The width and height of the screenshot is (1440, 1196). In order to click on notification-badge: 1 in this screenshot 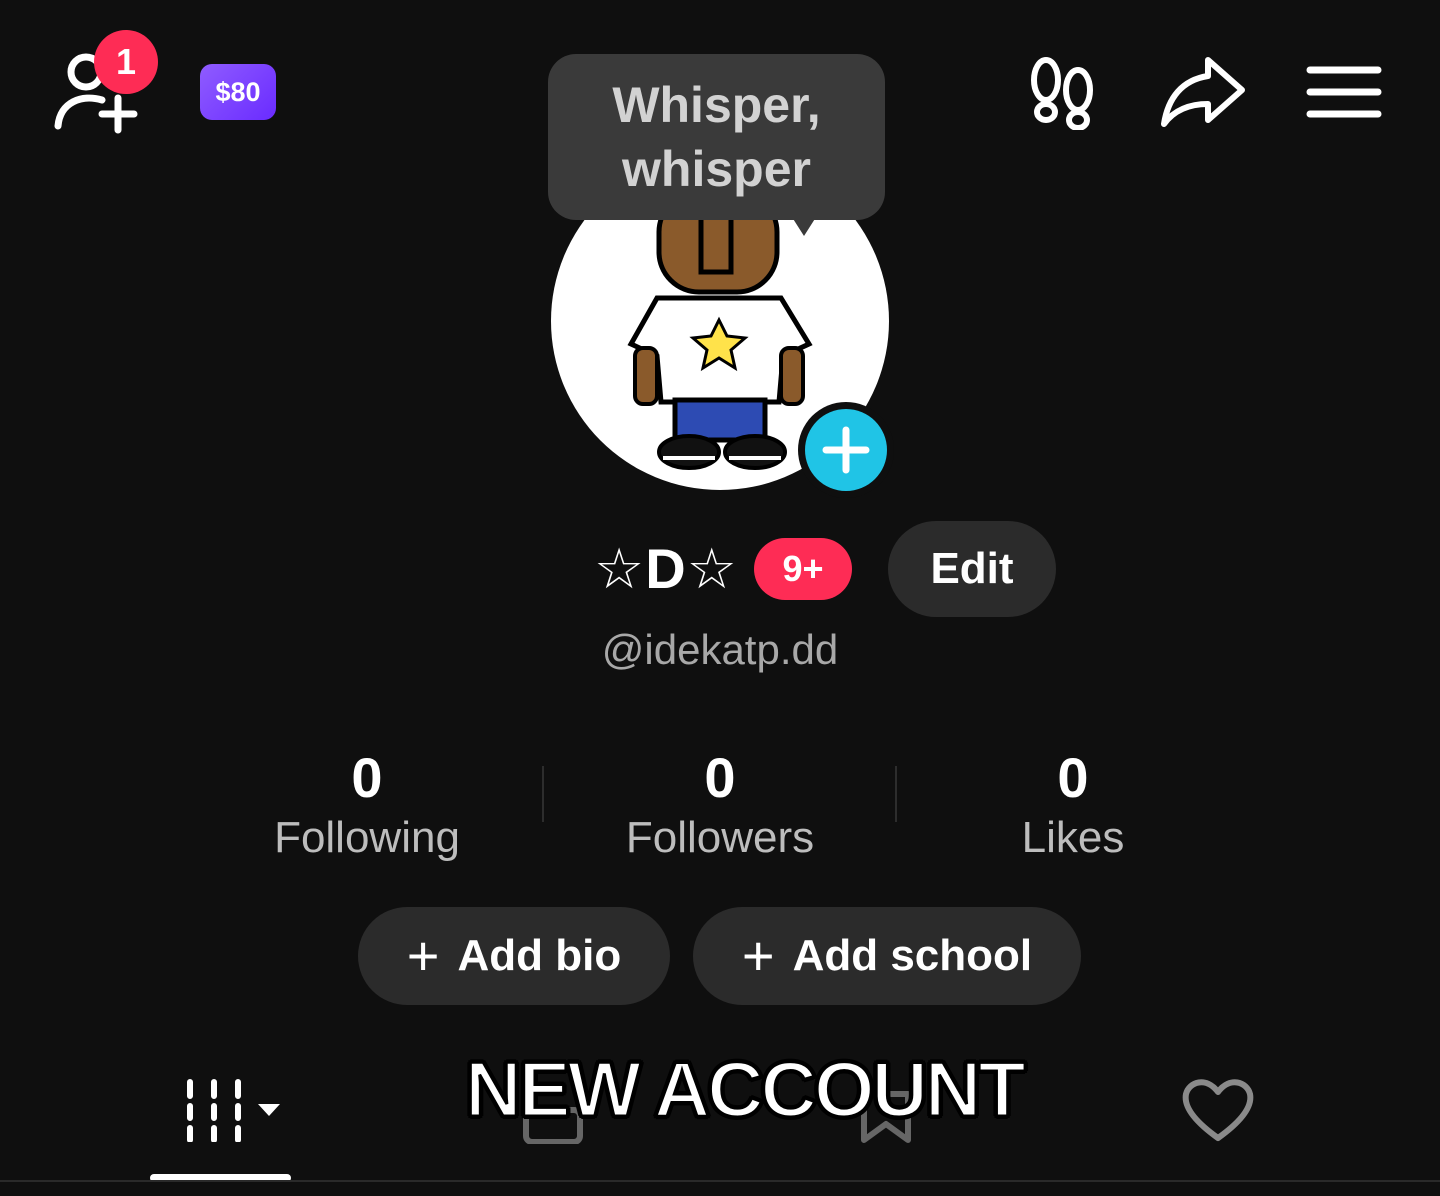, I will do `click(126, 62)`.